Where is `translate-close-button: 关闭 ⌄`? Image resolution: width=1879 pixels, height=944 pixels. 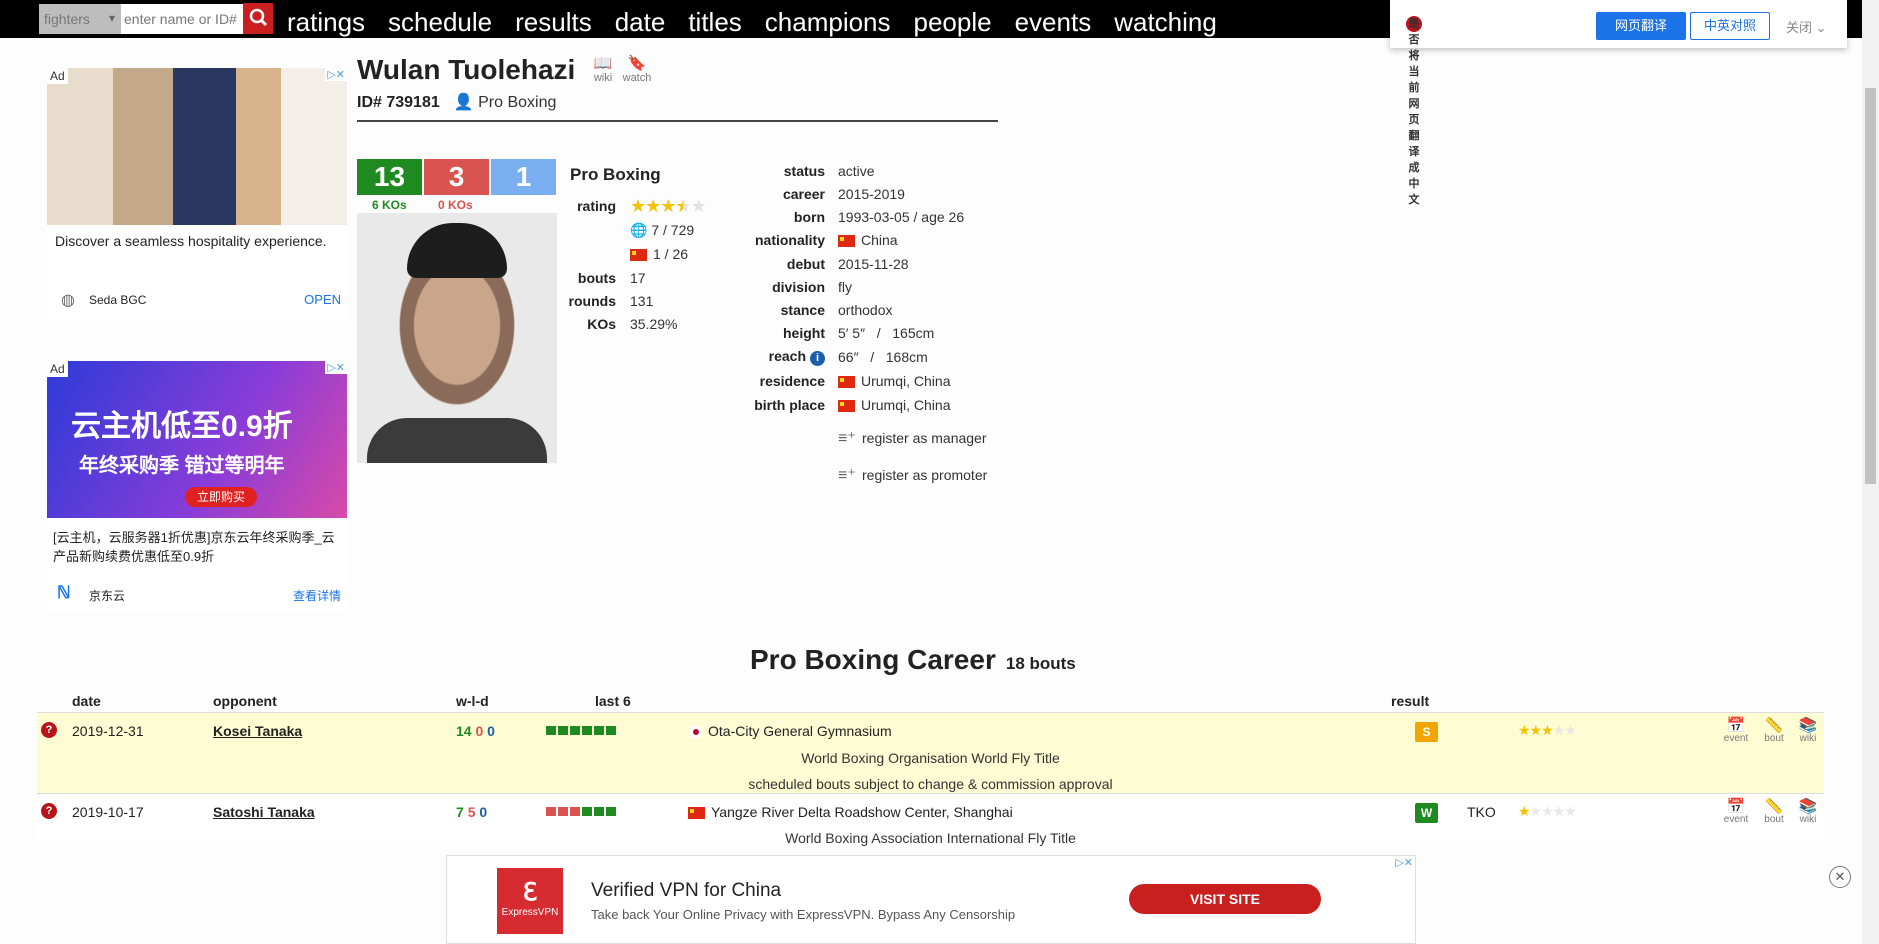 translate-close-button: 关闭 ⌄ is located at coordinates (1806, 26).